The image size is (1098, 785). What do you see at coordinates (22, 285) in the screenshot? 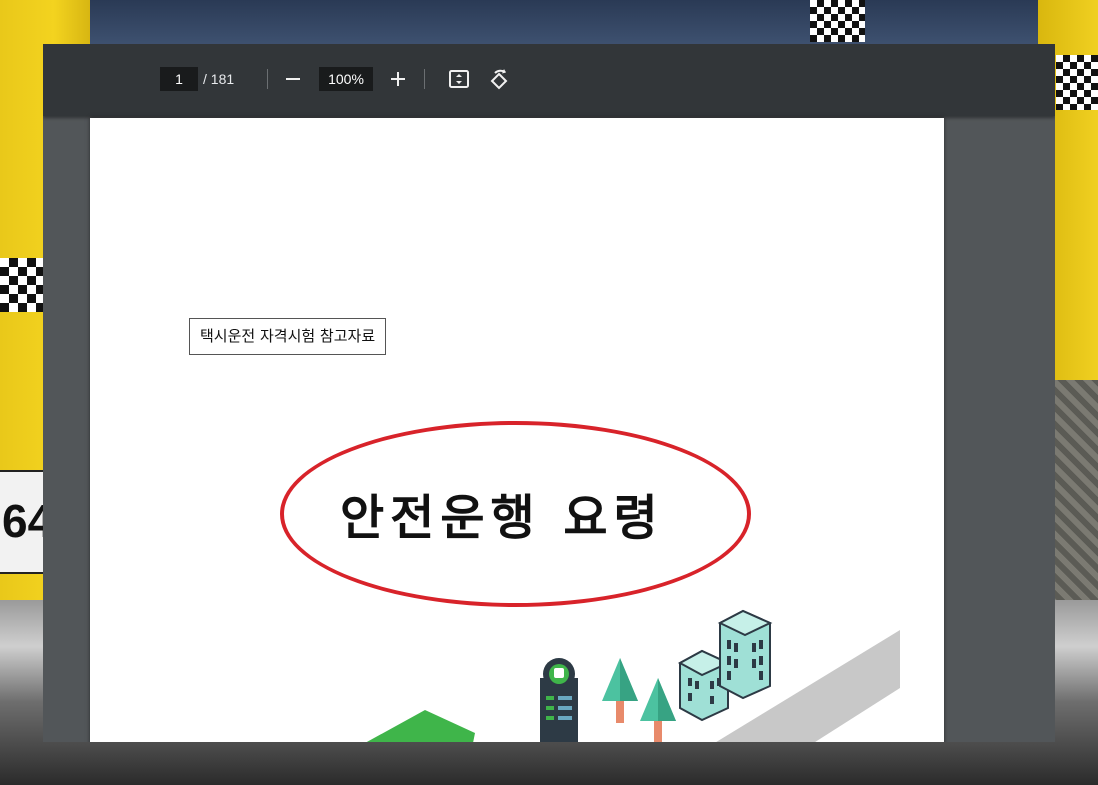
I see `checker-pattern` at bounding box center [22, 285].